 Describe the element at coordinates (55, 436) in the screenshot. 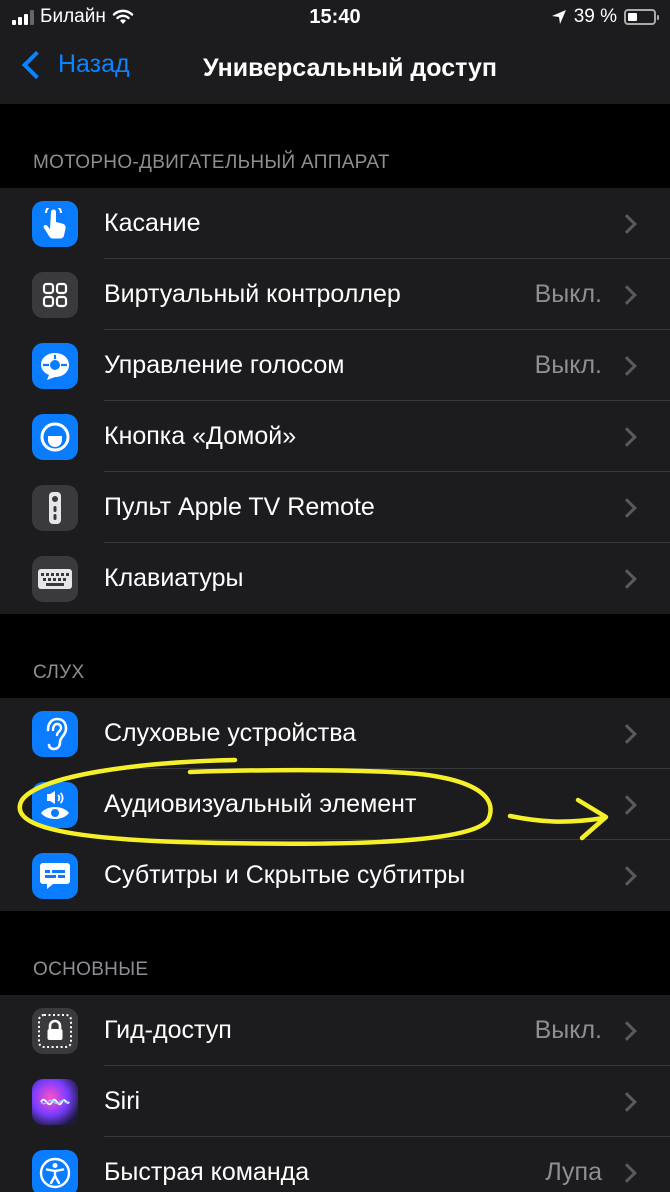

I see `home-button-icon` at that location.